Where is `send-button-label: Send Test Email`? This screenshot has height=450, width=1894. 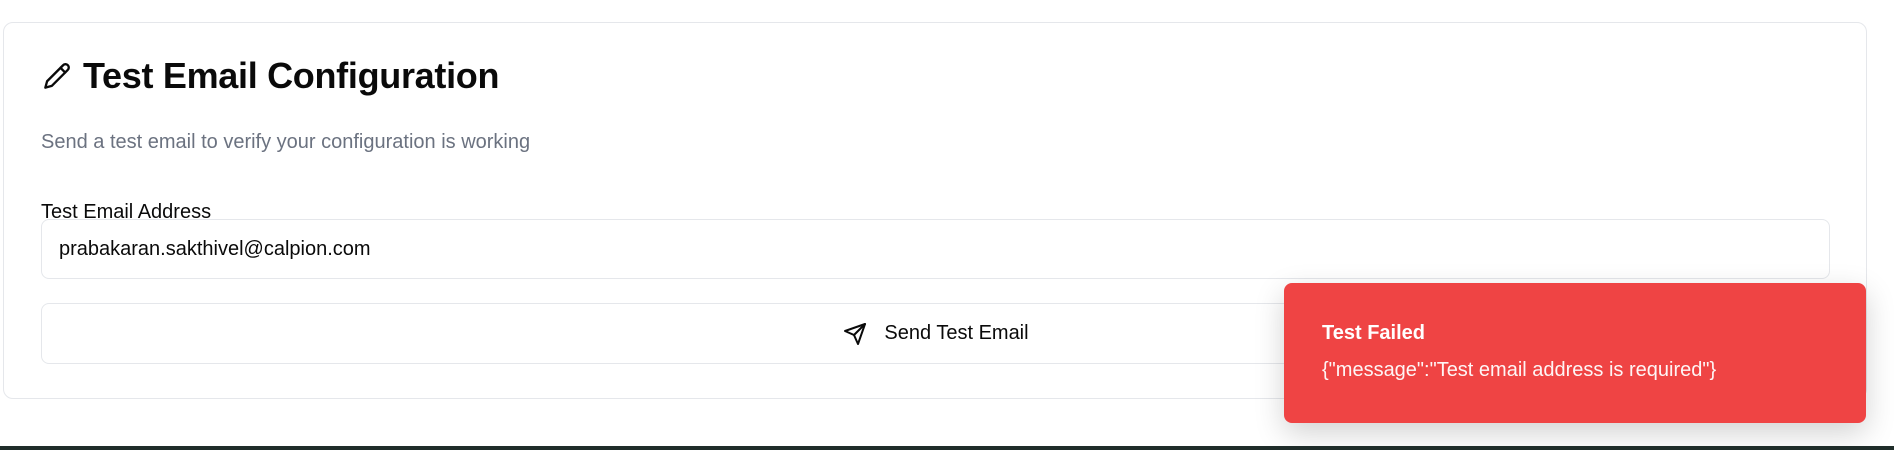 send-button-label: Send Test Email is located at coordinates (956, 333).